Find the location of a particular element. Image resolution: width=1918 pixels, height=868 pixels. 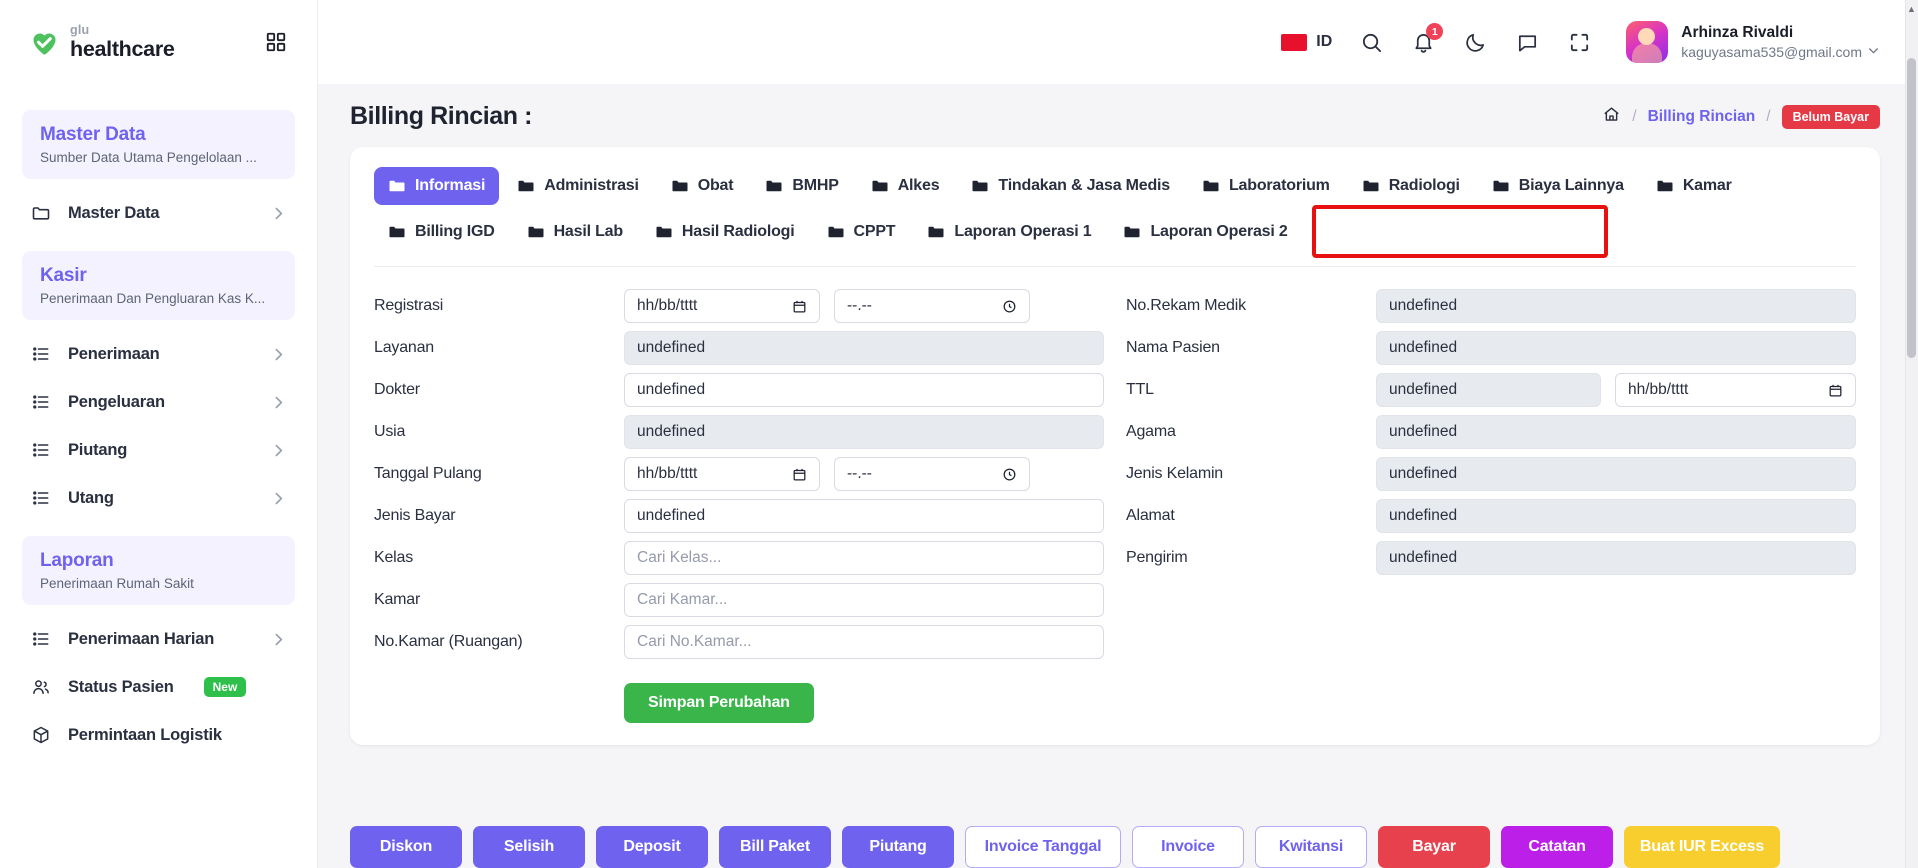

tanggal-pulang-time-input: --.-- is located at coordinates (932, 474).